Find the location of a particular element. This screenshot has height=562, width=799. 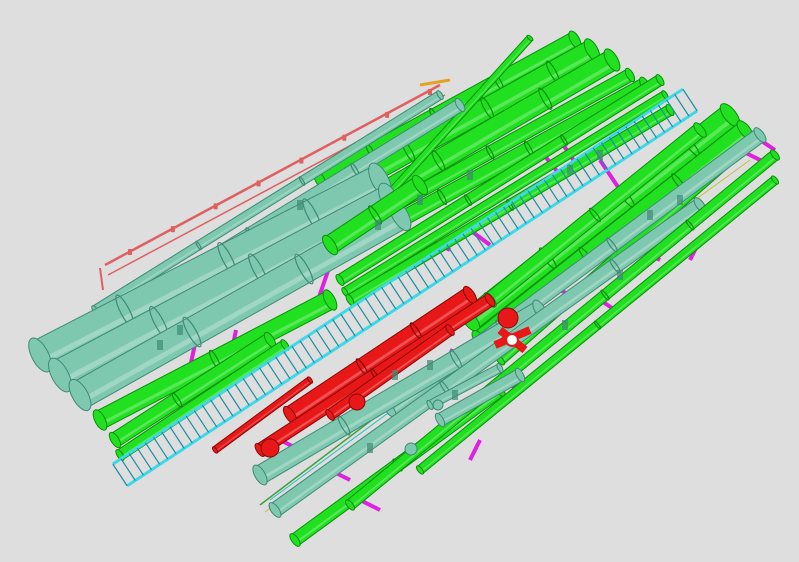

small-line-elbow is located at coordinates (435, 82).